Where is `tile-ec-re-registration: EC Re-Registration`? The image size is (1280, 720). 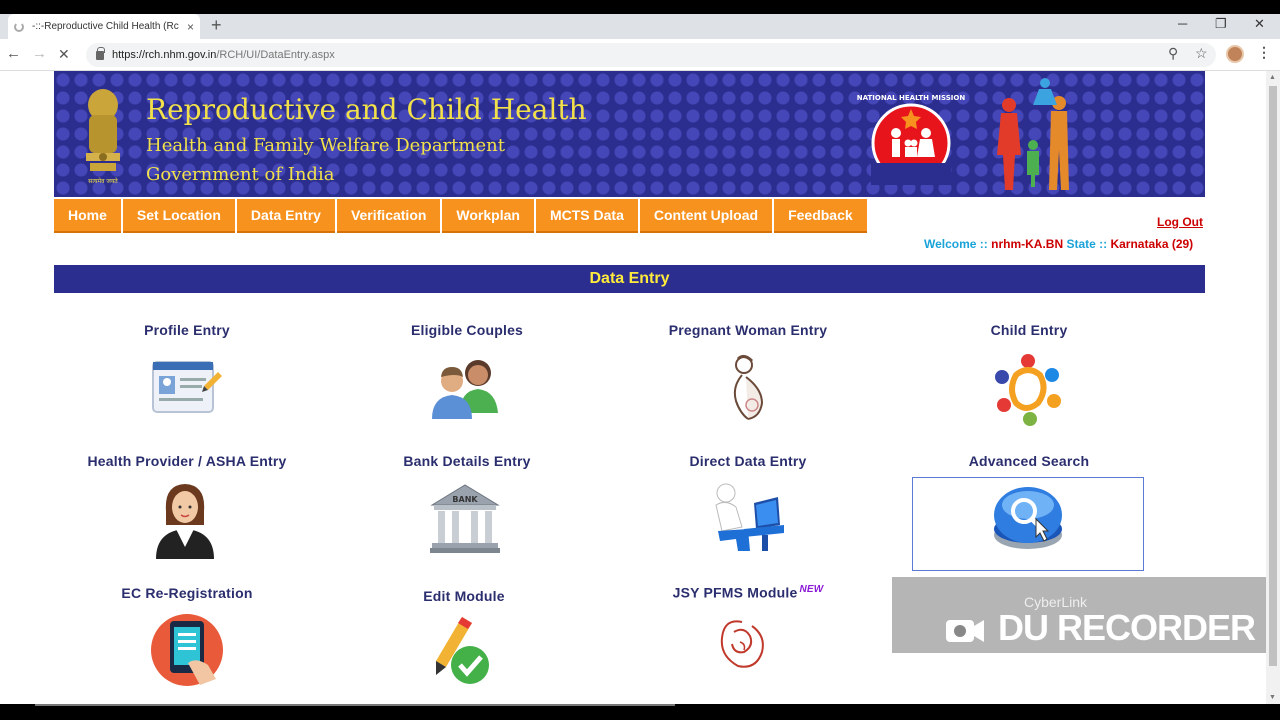
tile-ec-re-registration: EC Re-Registration is located at coordinates (187, 593).